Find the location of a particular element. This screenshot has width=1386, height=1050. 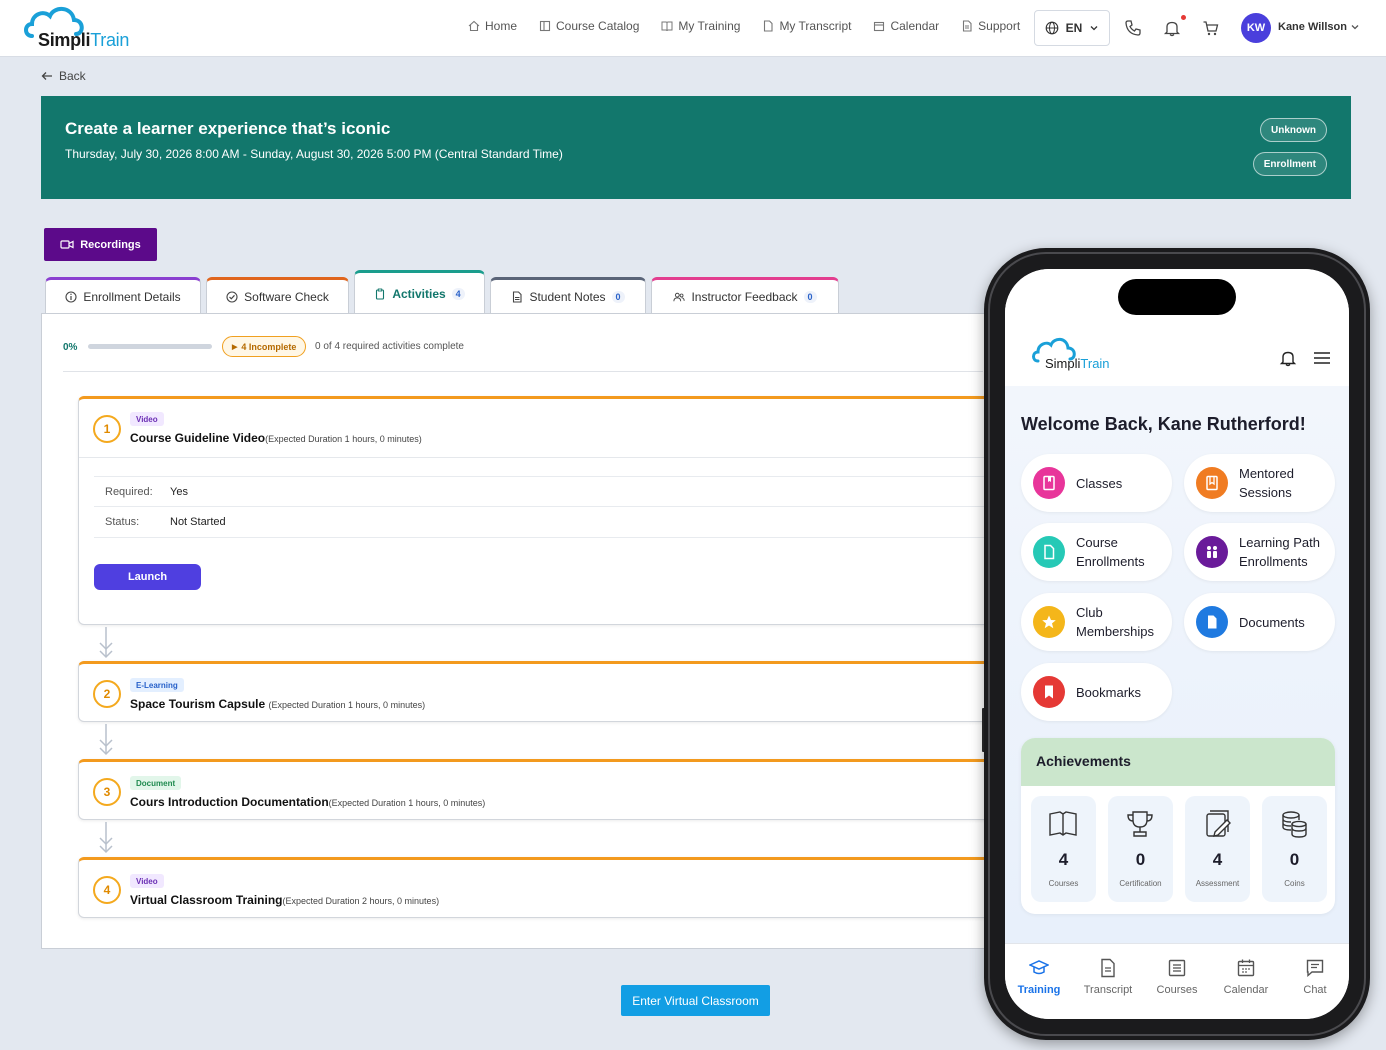

phone-icon is located at coordinates (1133, 28).